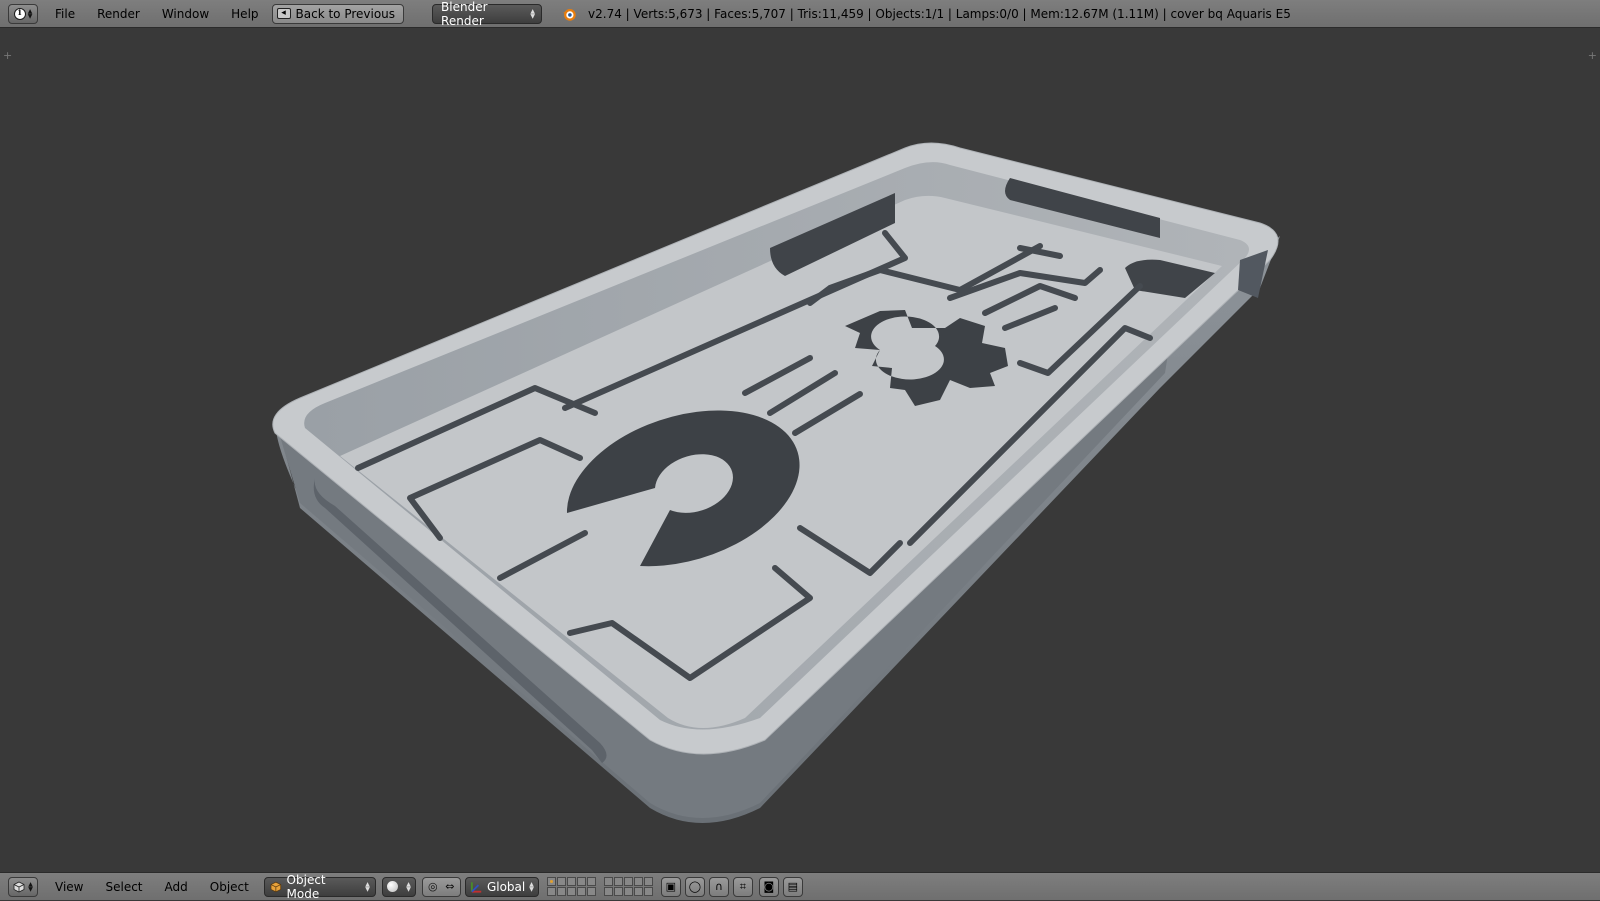 This screenshot has height=901, width=1600. I want to click on manipulator-toggle-icon: ⇔, so click(450, 887).